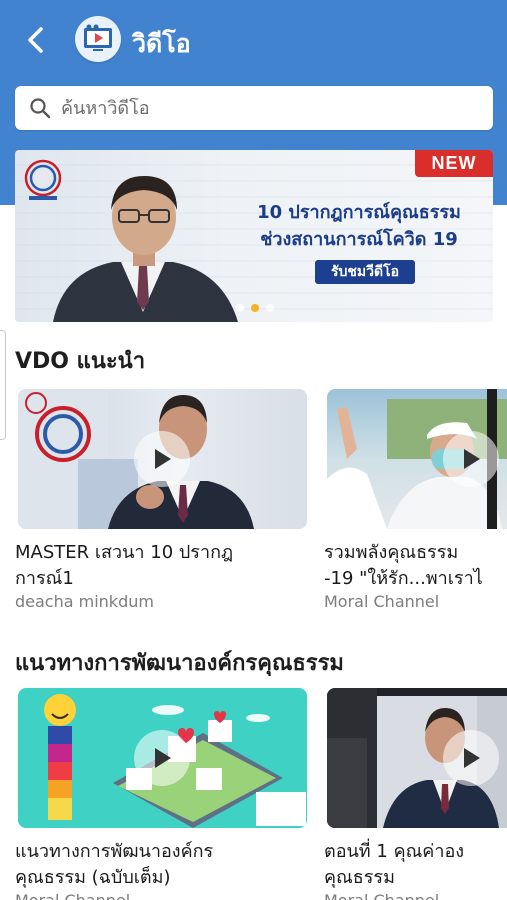  Describe the element at coordinates (161, 566) in the screenshot. I see `video-title: MASTER เสวนา 10 ปรากฎ การณ์1` at that location.